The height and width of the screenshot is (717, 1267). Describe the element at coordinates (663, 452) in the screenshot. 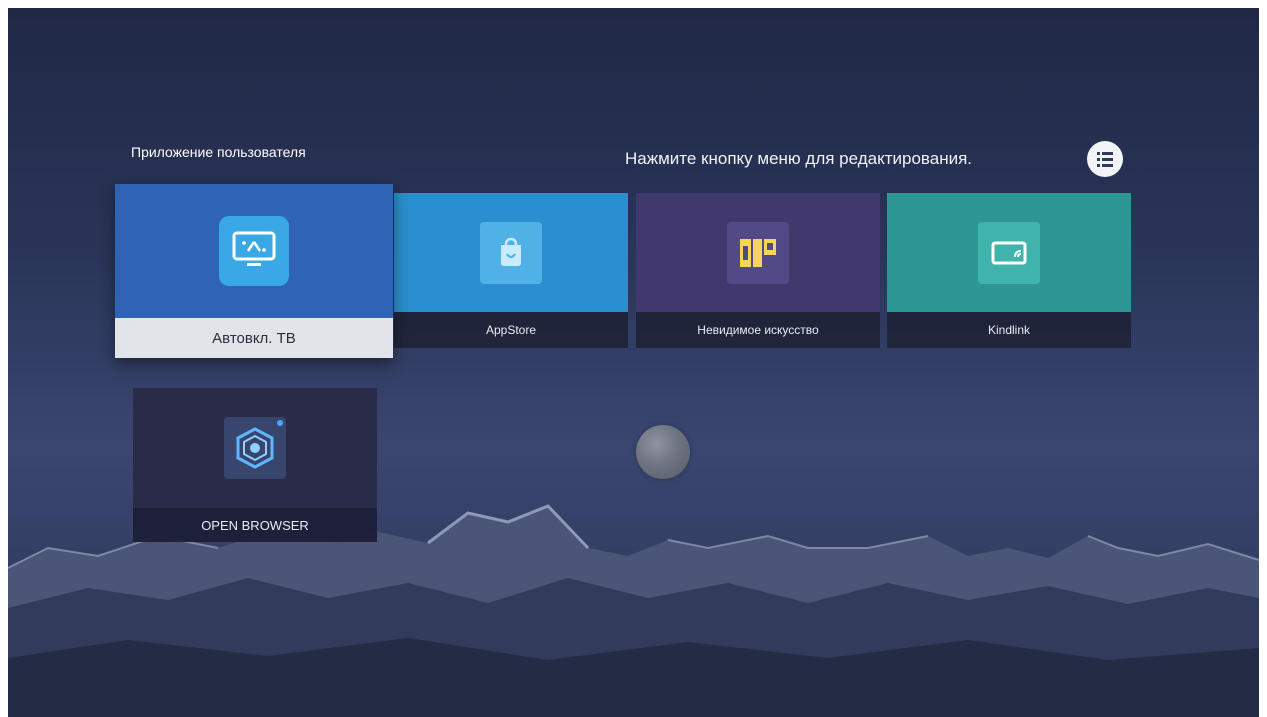

I see `moon` at that location.